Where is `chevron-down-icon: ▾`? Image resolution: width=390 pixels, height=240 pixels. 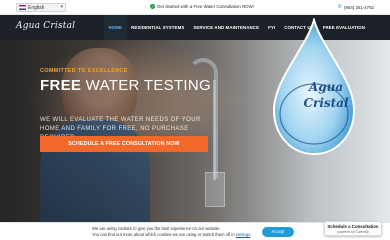 chevron-down-icon: ▾ is located at coordinates (61, 7).